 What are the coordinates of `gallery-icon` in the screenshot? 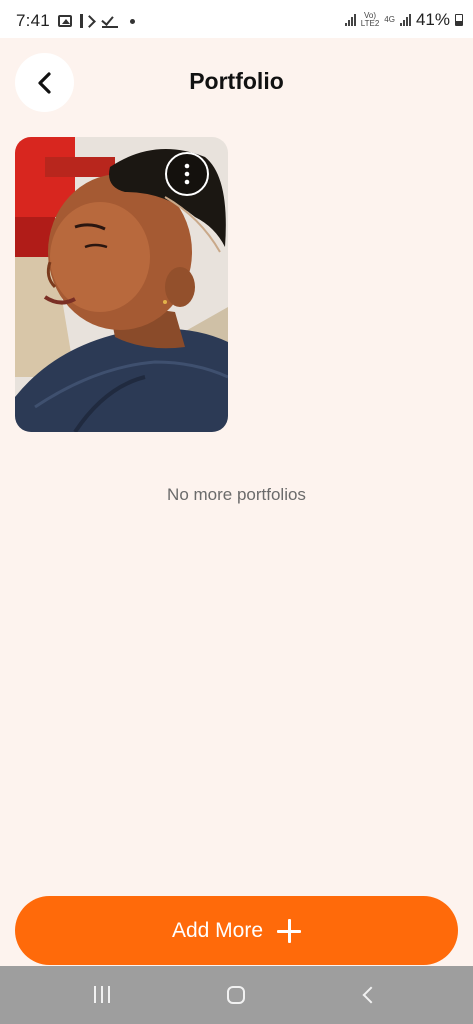 It's located at (64, 21).